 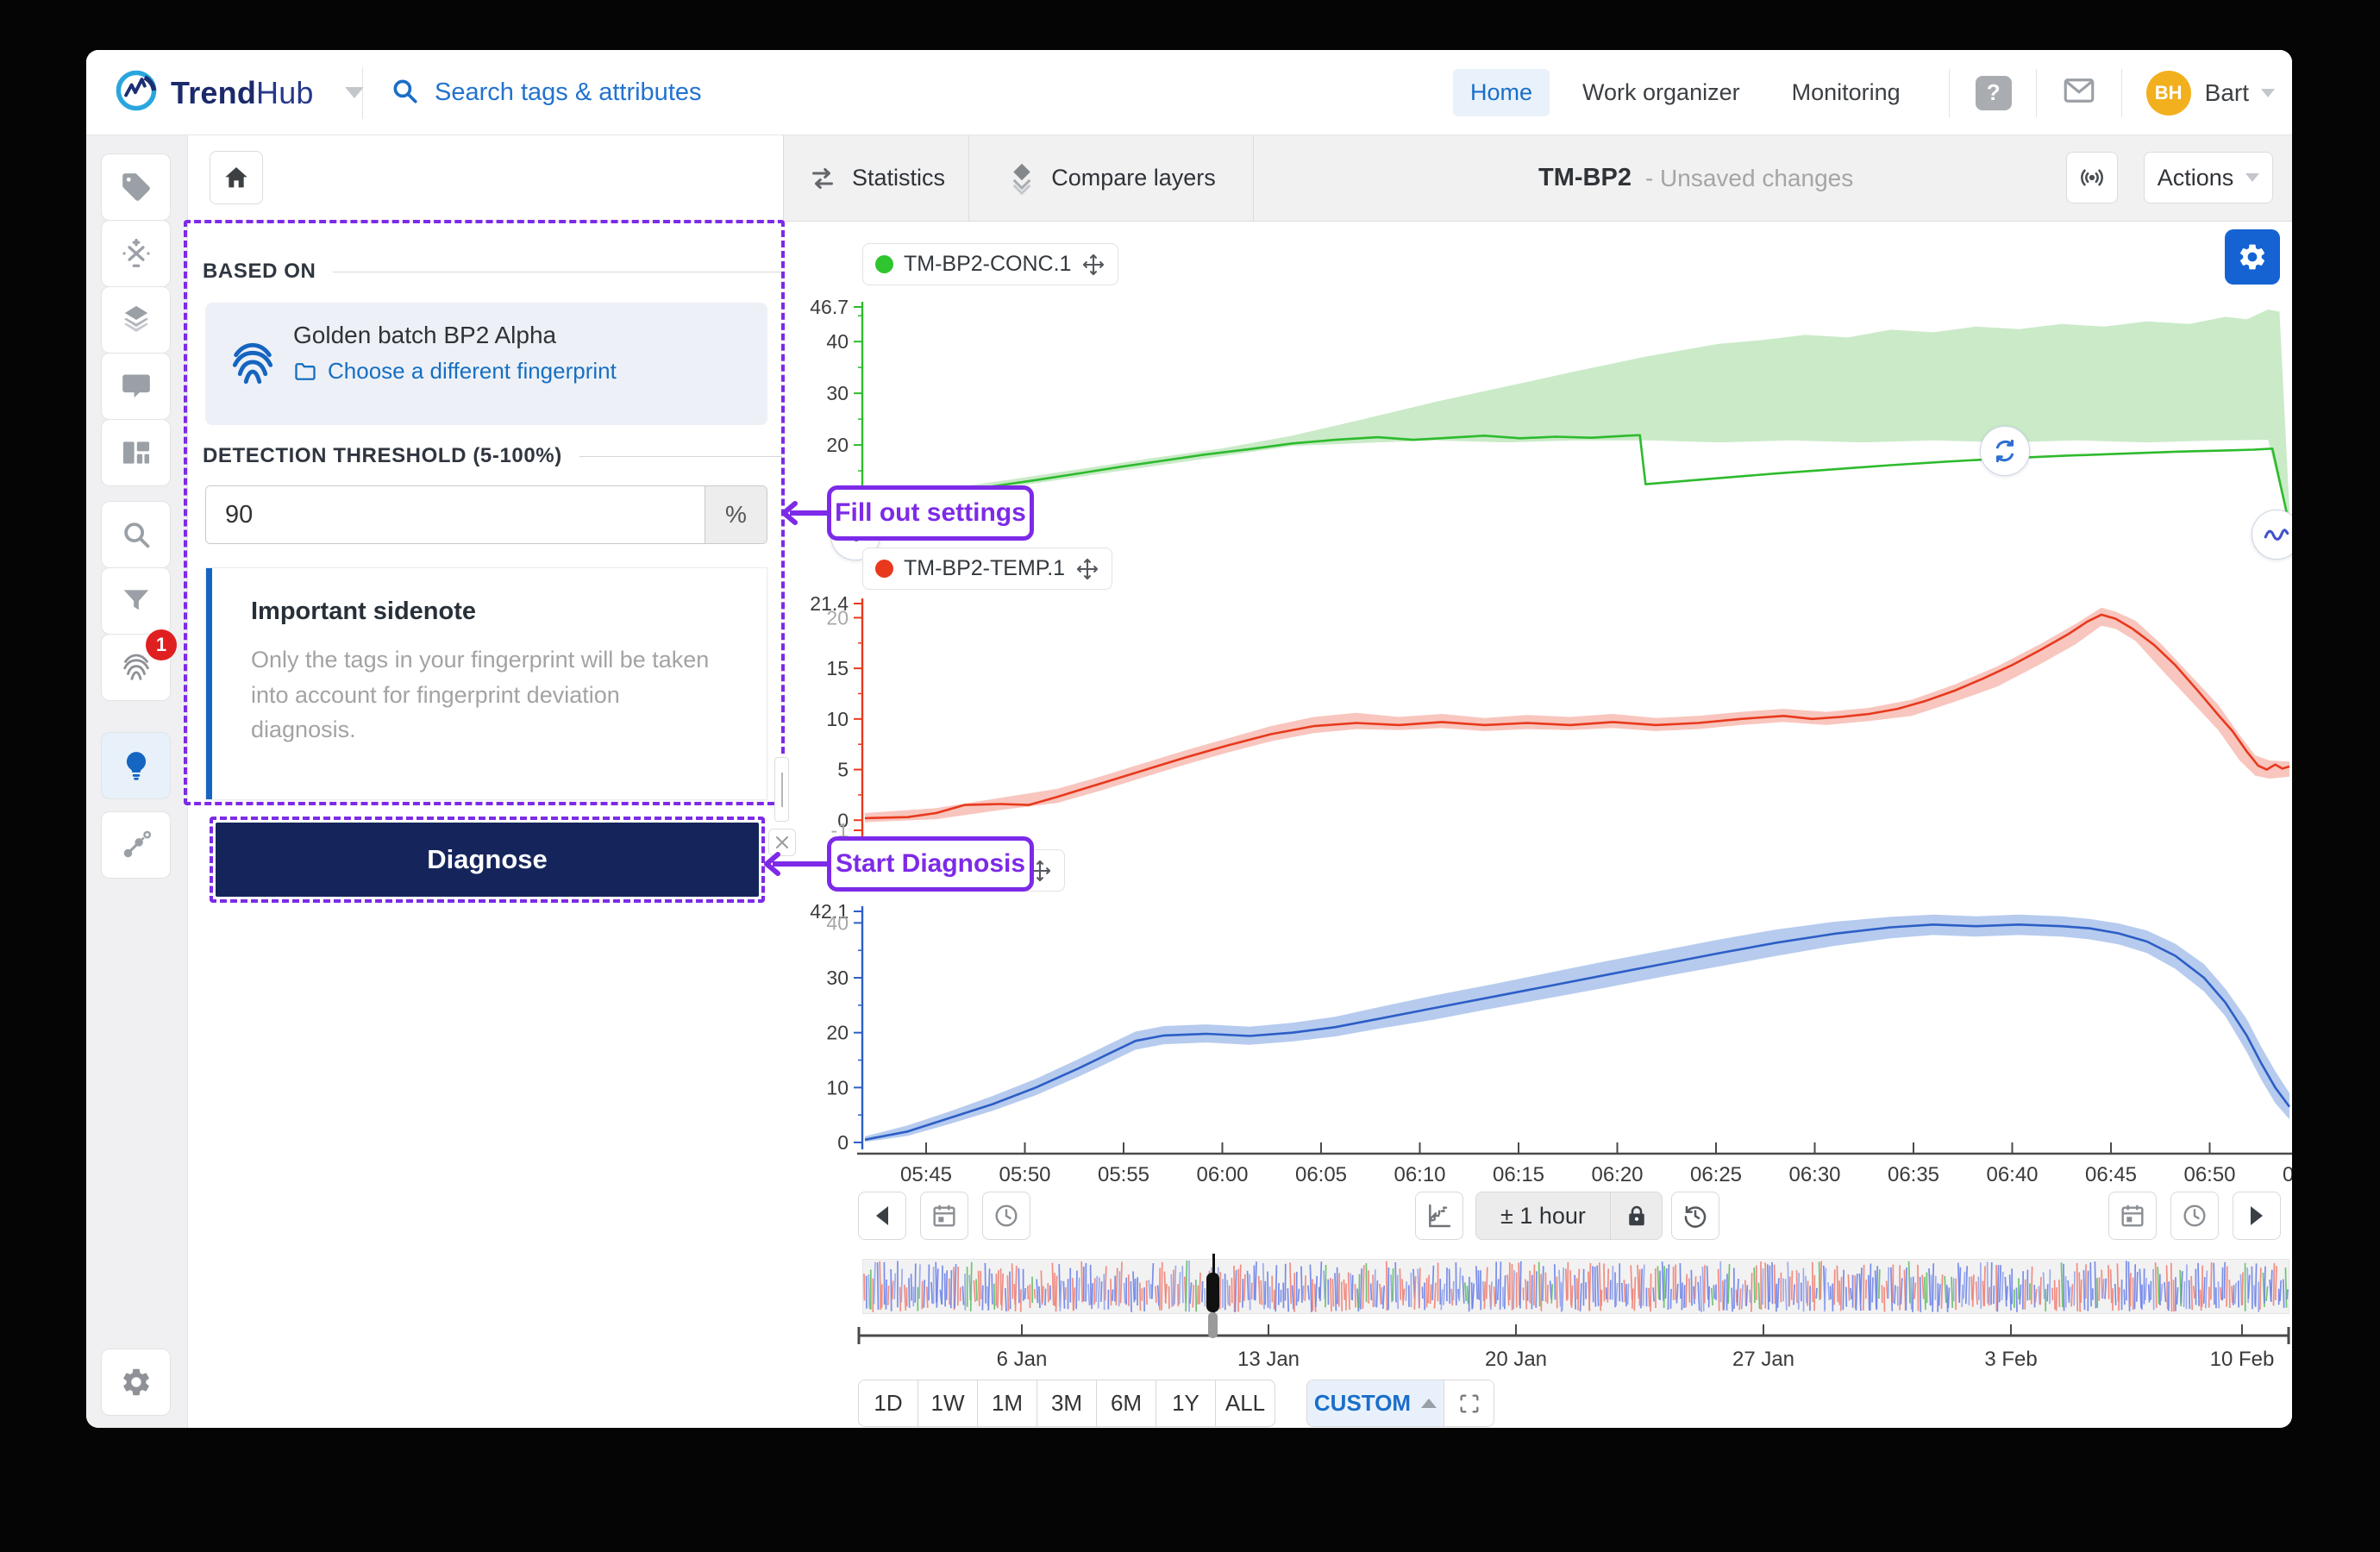 I want to click on live-mode-button, so click(x=2092, y=177).